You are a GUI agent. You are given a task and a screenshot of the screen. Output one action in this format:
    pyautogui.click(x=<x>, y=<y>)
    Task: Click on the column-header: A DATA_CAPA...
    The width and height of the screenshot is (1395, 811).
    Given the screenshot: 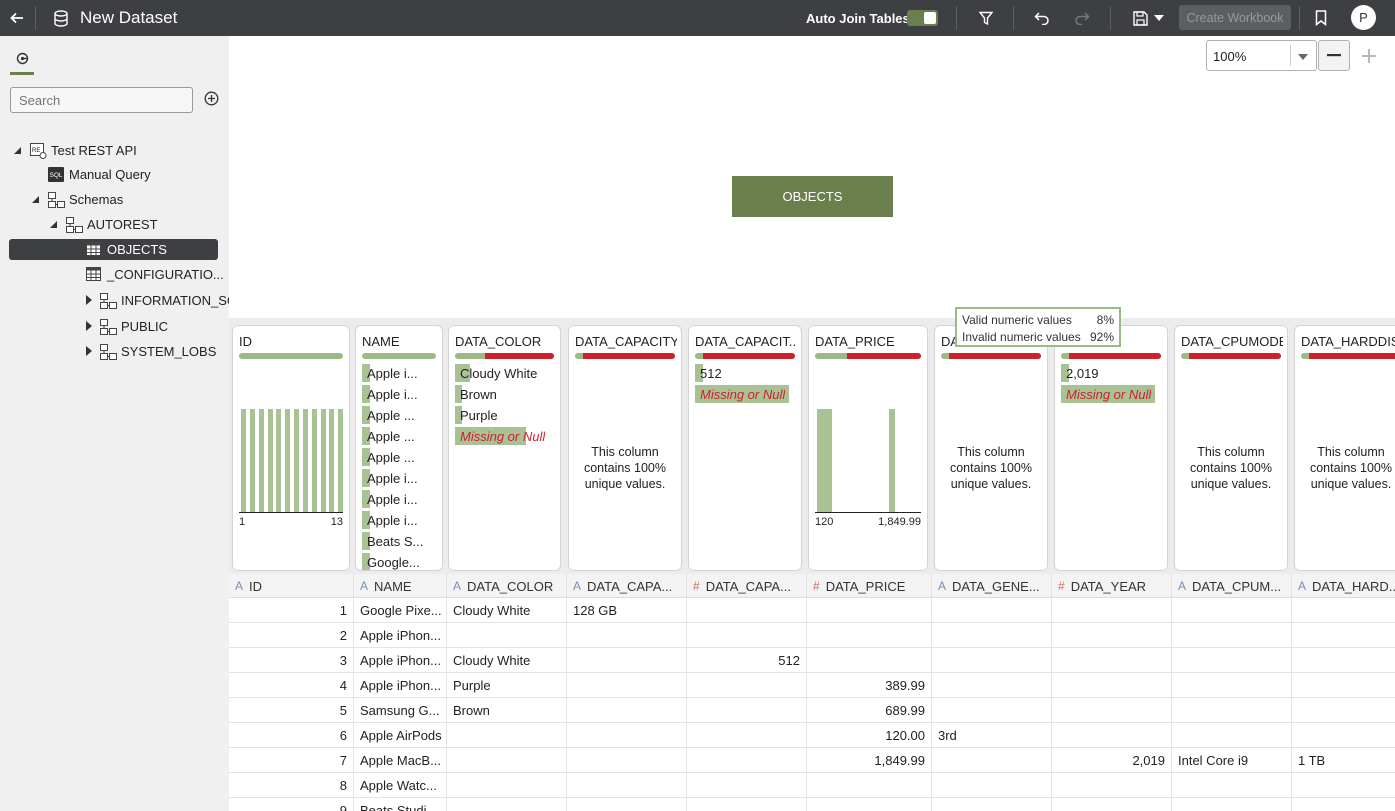 What is the action you would take?
    pyautogui.click(x=627, y=585)
    